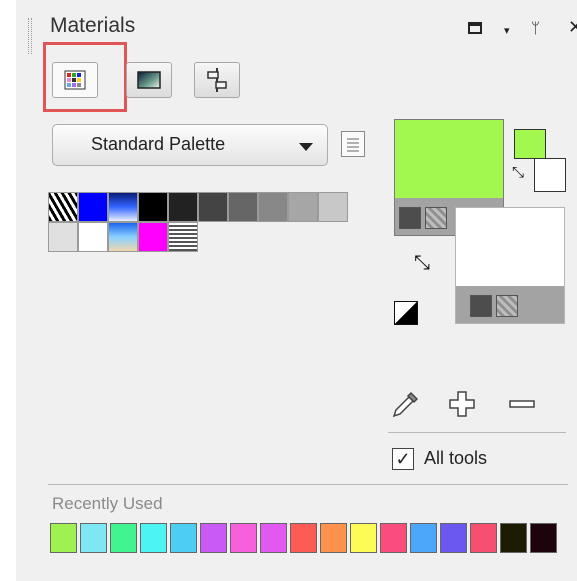 The height and width of the screenshot is (581, 577). What do you see at coordinates (550, 175) in the screenshot?
I see `background-color-swatch` at bounding box center [550, 175].